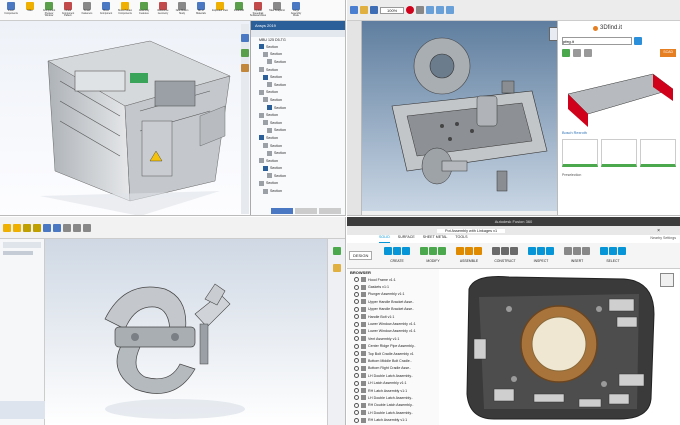 Image resolution: width=680 pixels, height=425 pixels. What do you see at coordinates (374, 10) in the screenshot?
I see `save-icon` at bounding box center [374, 10].